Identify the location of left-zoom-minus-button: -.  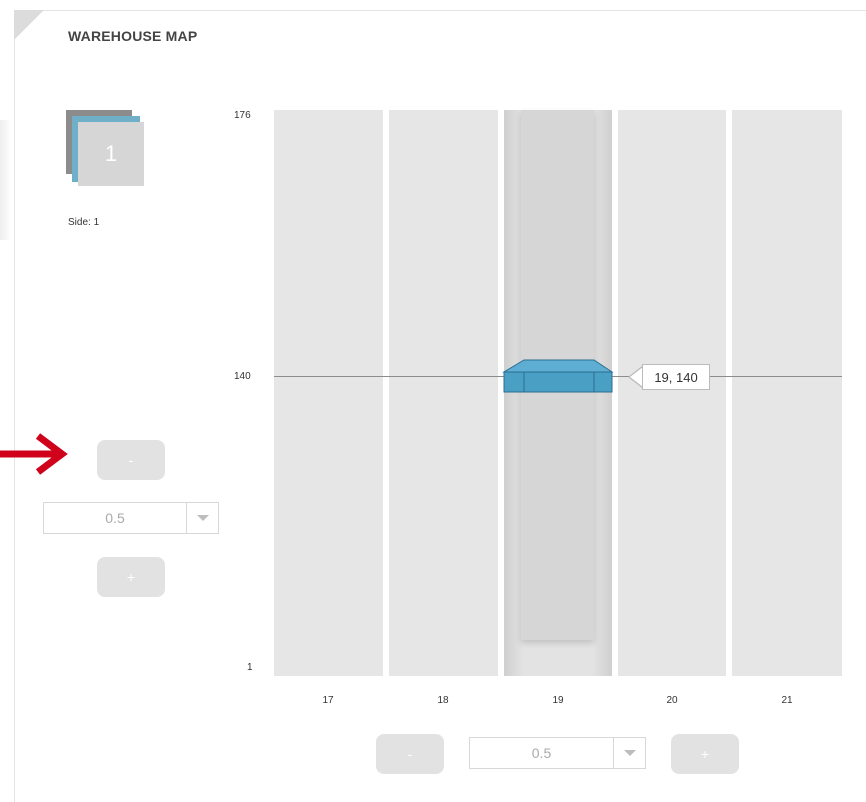
(131, 460).